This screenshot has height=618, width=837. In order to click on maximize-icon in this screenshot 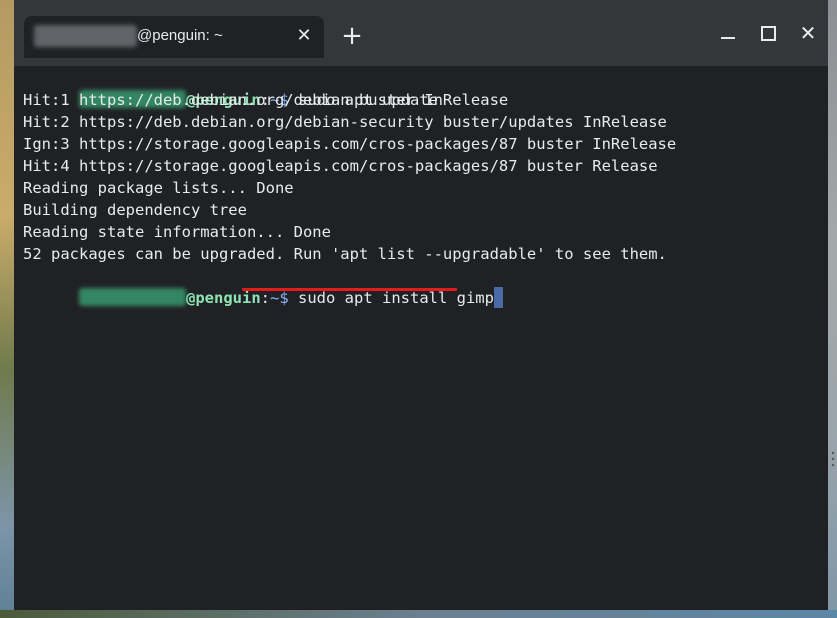, I will do `click(768, 33)`.